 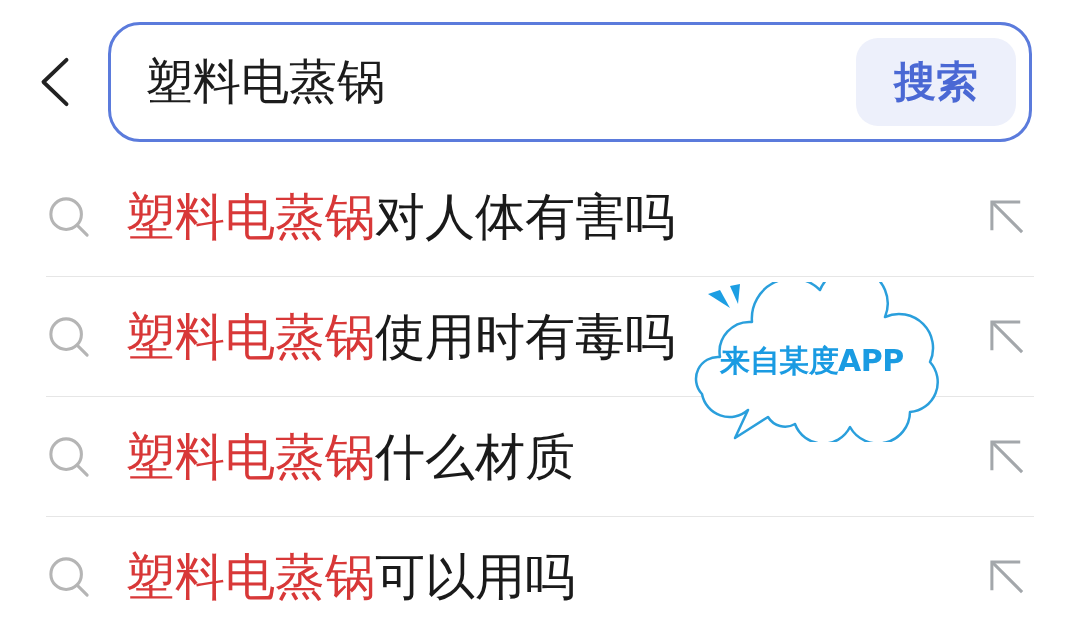 I want to click on callout-text: 来自某度APP, so click(x=812, y=361).